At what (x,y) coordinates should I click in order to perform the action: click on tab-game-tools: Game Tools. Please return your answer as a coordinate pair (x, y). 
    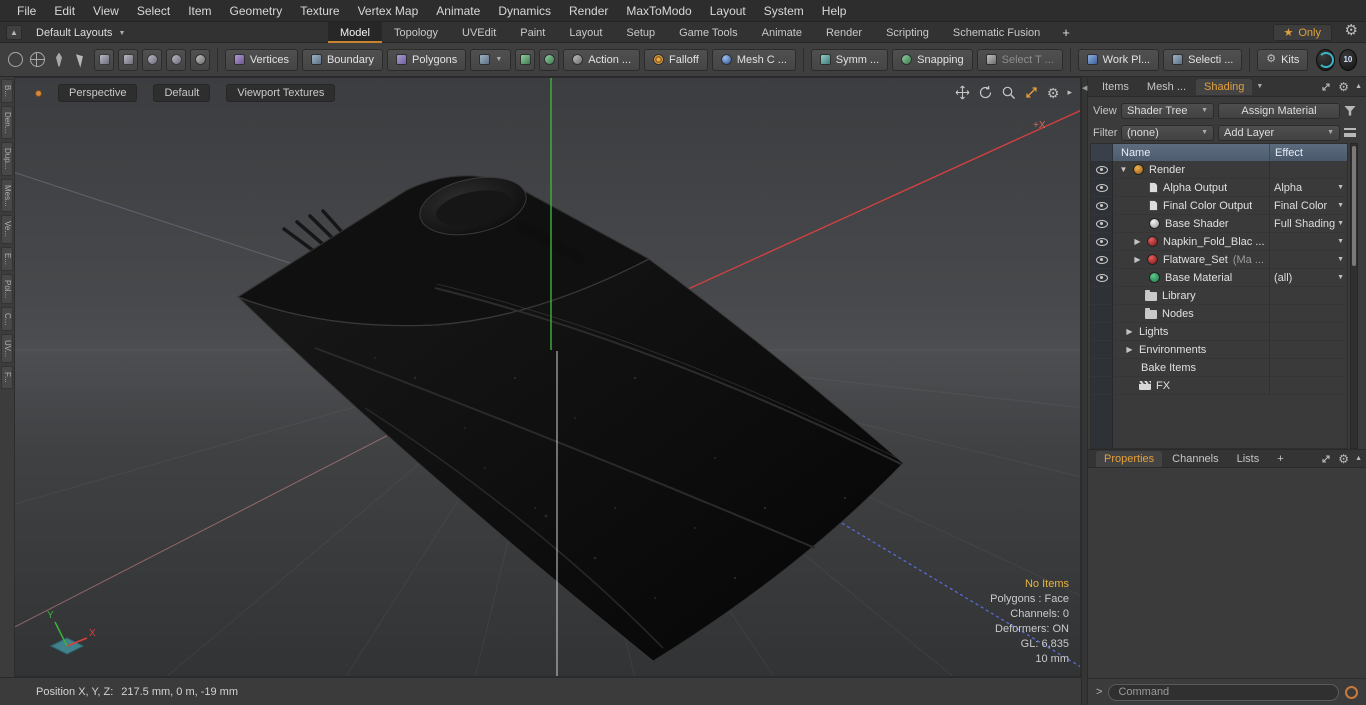
    Looking at the image, I should click on (708, 32).